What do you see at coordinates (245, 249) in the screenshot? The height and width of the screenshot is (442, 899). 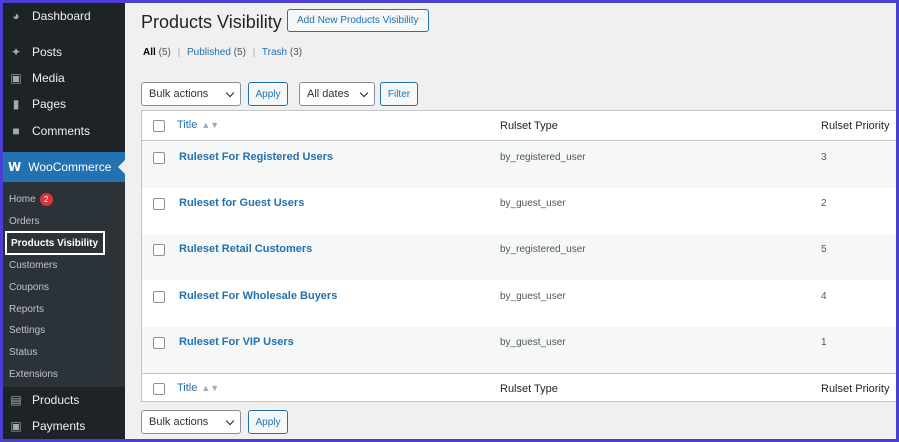 I see `row-title-link: Ruleset Retail Customers` at bounding box center [245, 249].